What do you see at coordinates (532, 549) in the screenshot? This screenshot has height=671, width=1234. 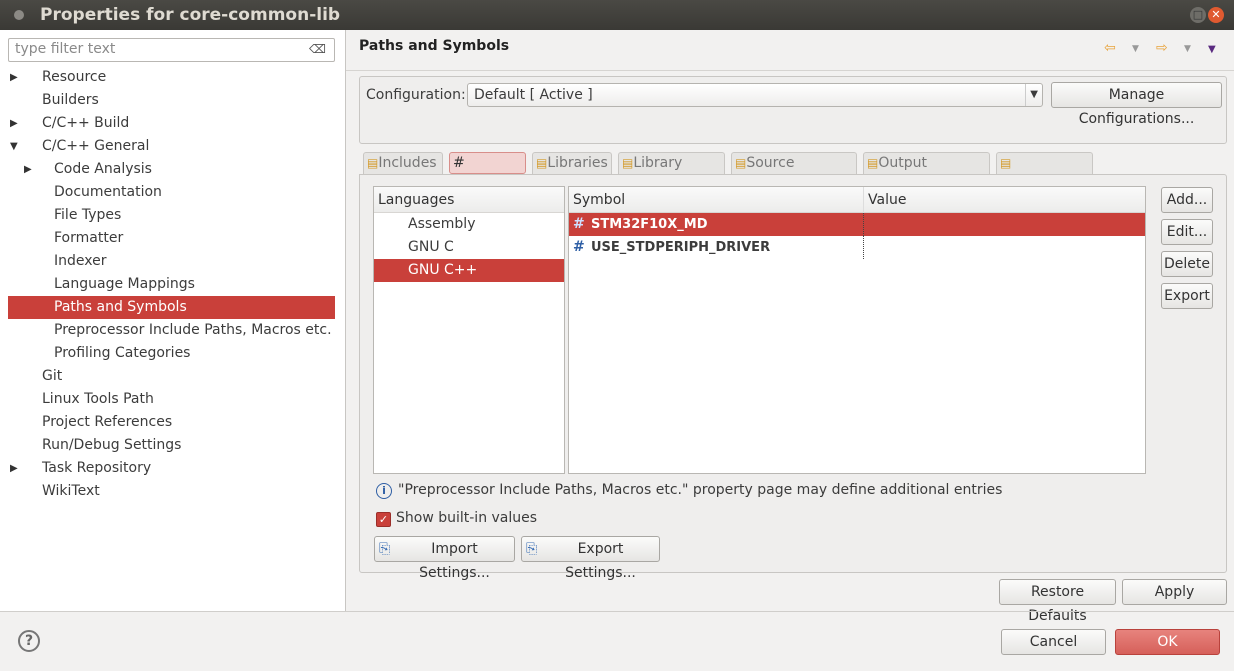 I see `export-icon: ⎘` at bounding box center [532, 549].